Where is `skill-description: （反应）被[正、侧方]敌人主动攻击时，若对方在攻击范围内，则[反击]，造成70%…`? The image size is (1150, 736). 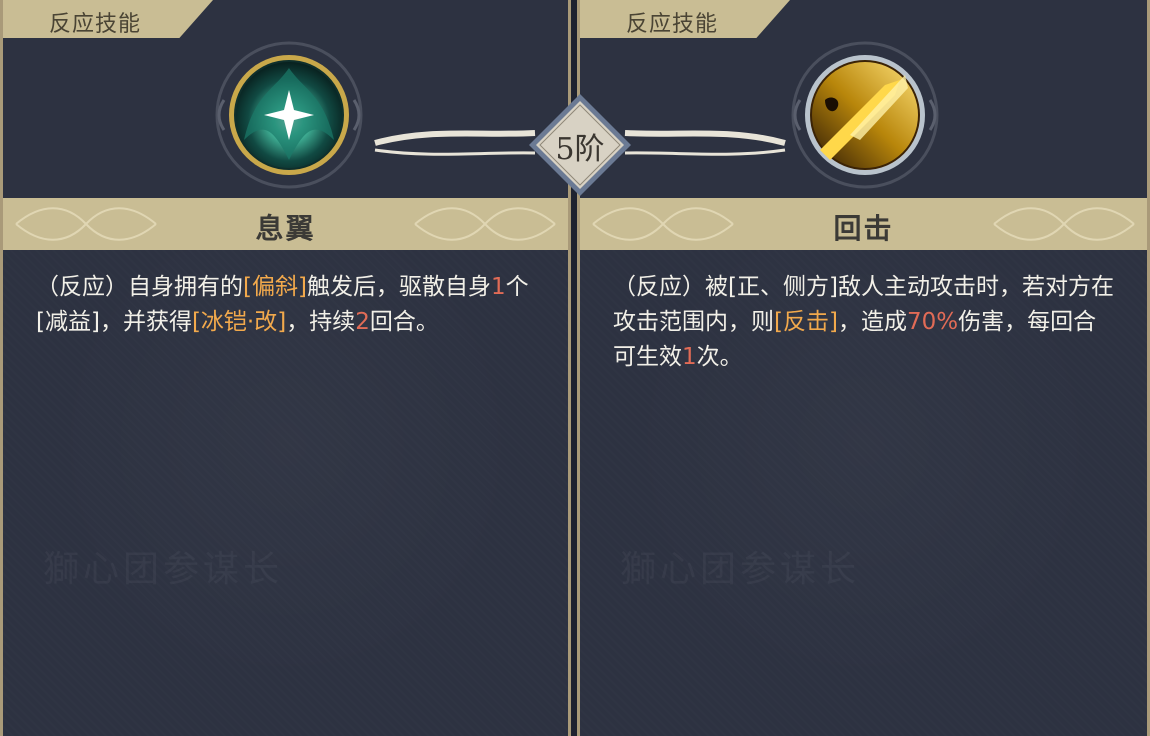
skill-description: （反应）被[正、侧方]敌人主动攻击时，若对方在攻击范围内，则[反击]，造成70%… is located at coordinates (865, 322).